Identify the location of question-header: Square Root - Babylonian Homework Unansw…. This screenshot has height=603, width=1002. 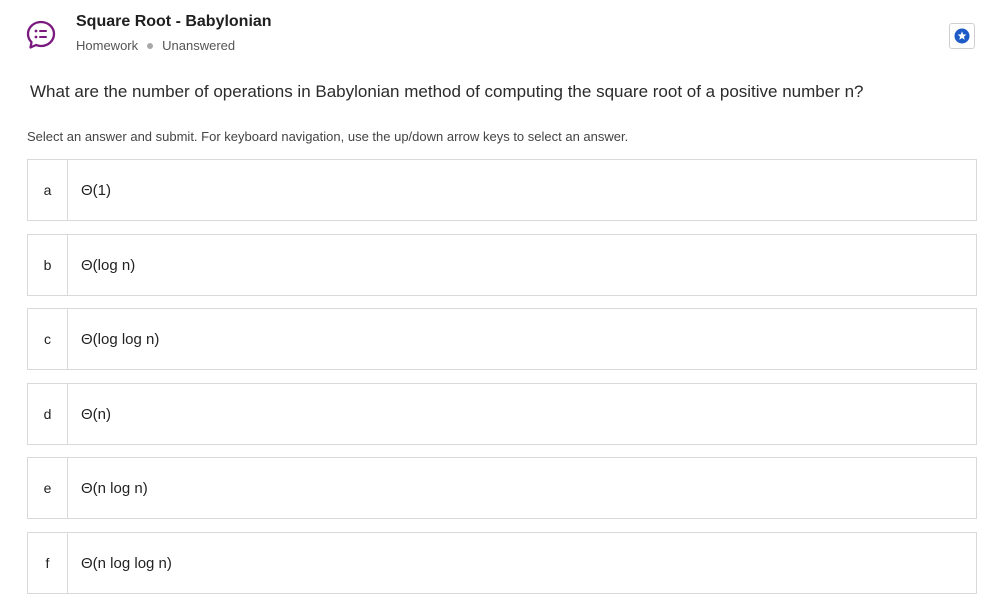
(501, 35).